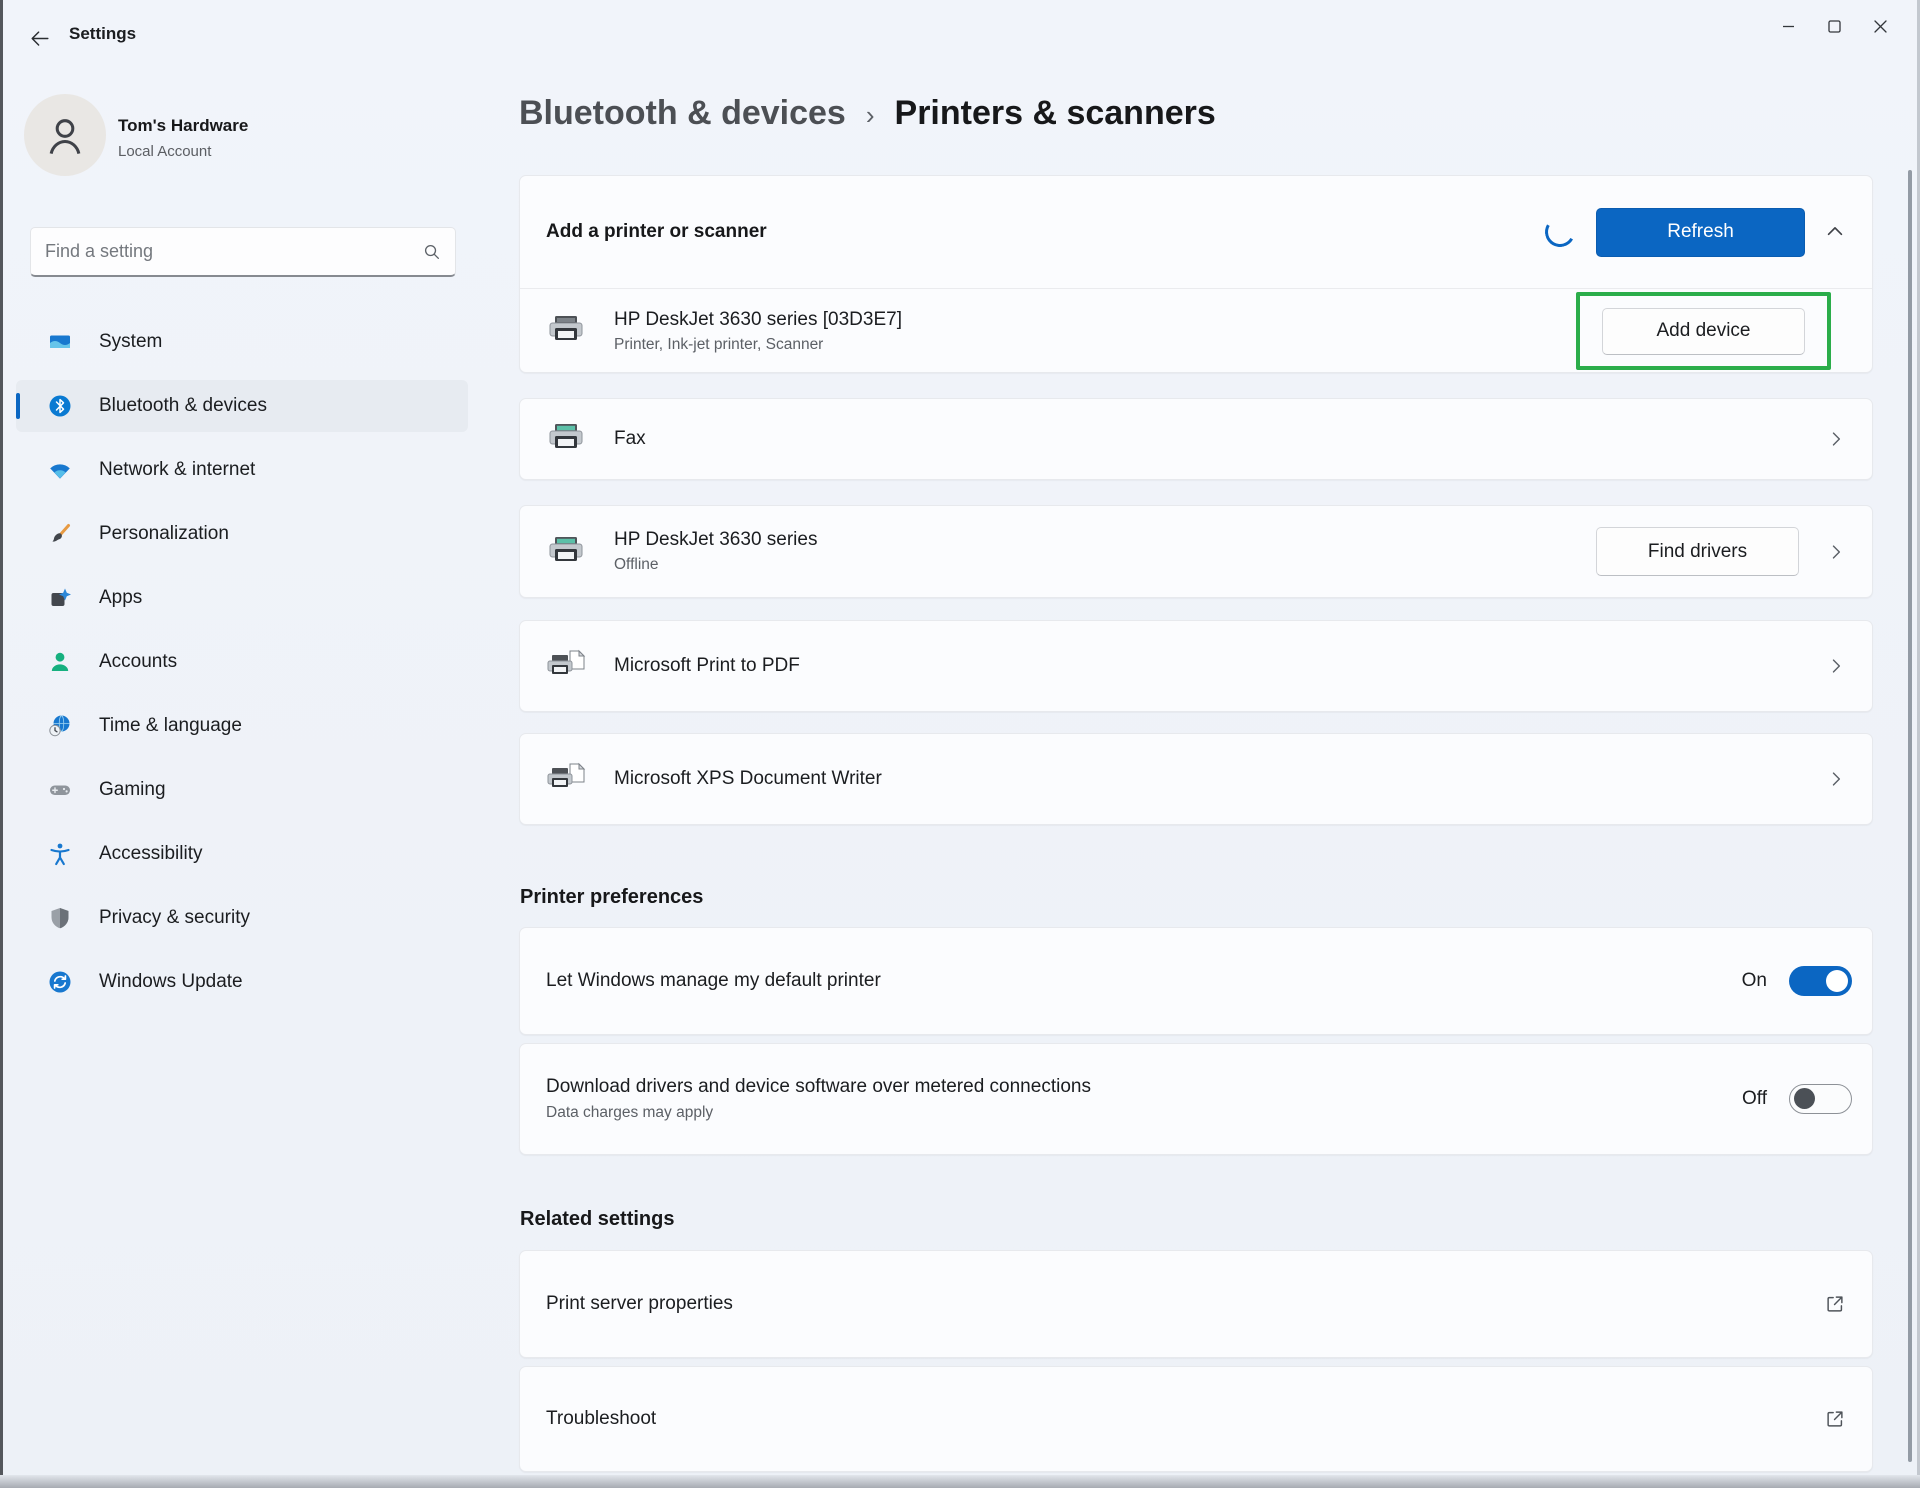 The height and width of the screenshot is (1488, 1920). I want to click on titlebar: Settings, so click(960, 31).